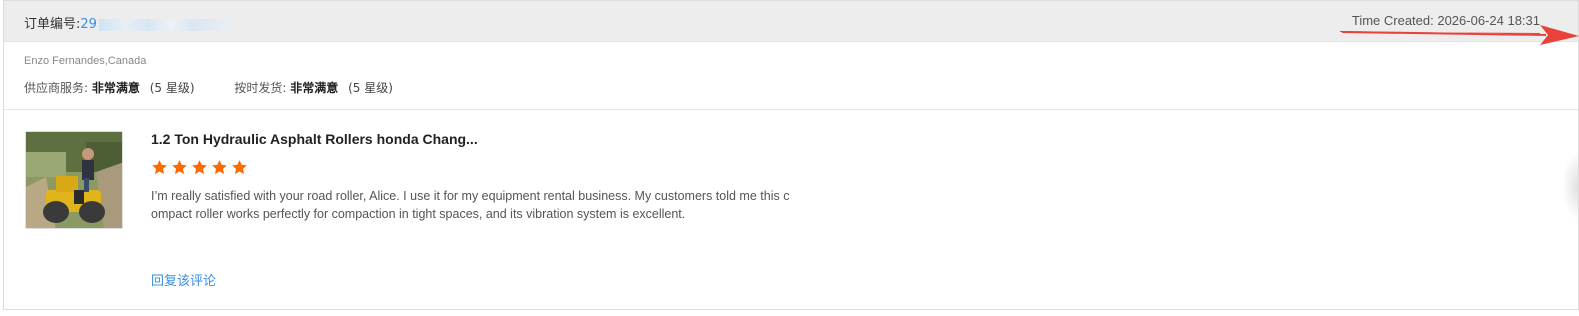  I want to click on reply-review-link: 回复该评论, so click(183, 279).